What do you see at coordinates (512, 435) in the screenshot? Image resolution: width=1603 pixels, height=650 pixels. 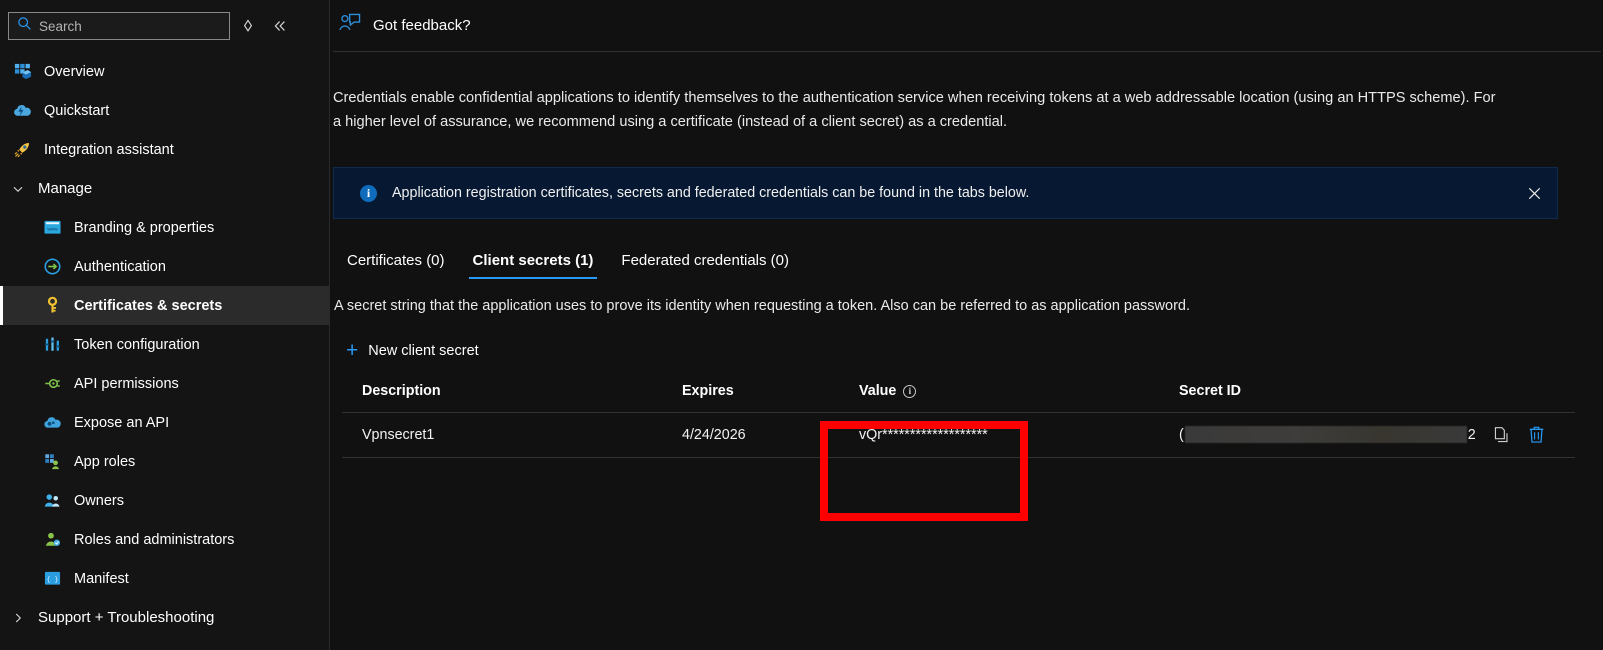 I see `cell-description: Vpnsecret1` at bounding box center [512, 435].